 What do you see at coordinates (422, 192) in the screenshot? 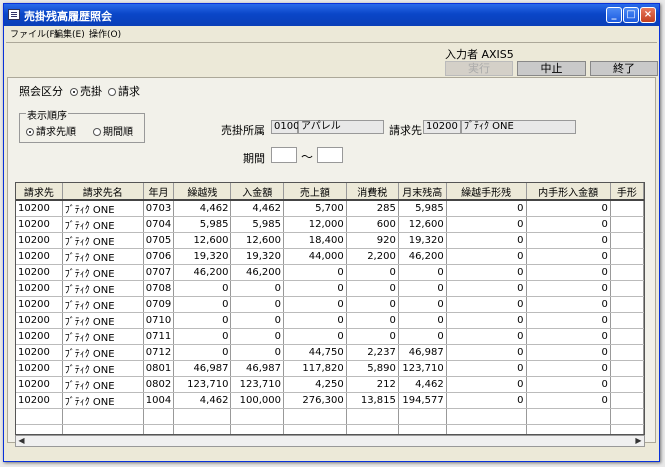
I see `column-header: 月末残高` at bounding box center [422, 192].